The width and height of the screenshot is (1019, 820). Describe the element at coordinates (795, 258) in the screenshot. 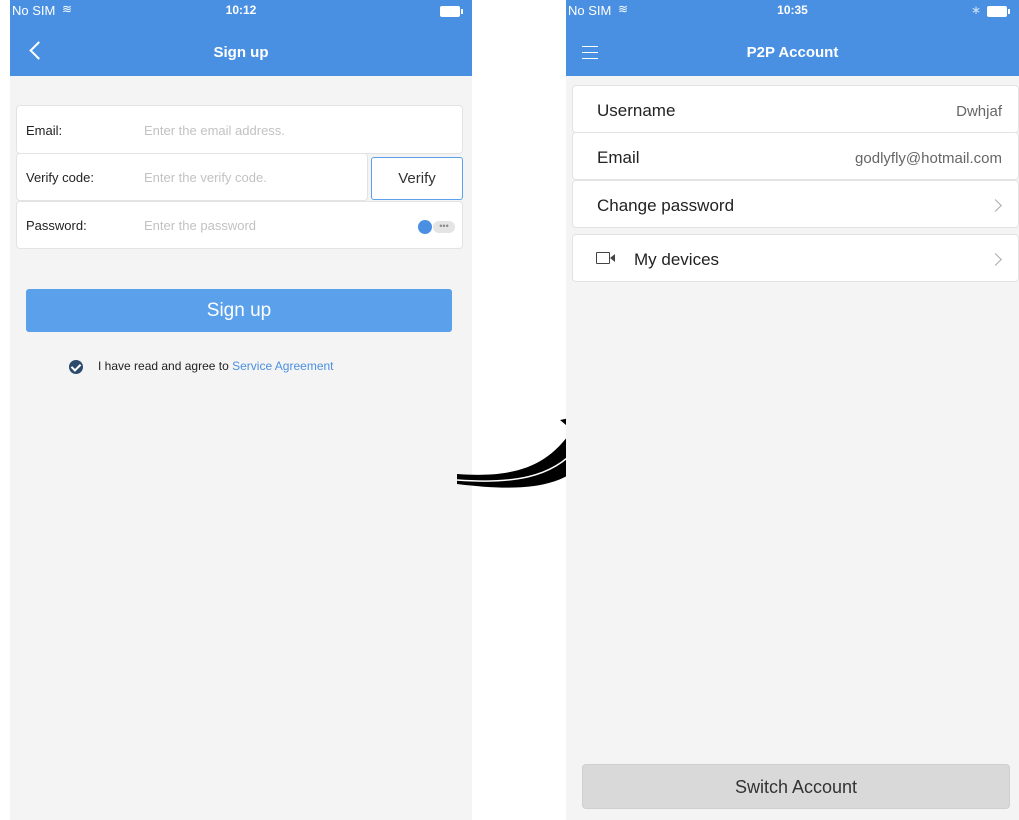

I see `my-devices-row: My devices` at that location.